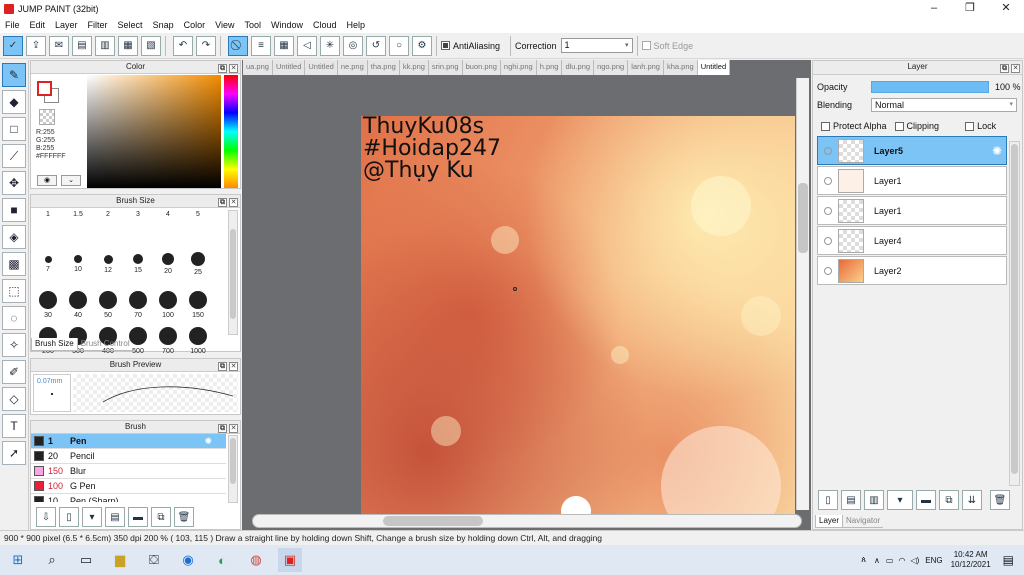 This screenshot has width=1024, height=575. What do you see at coordinates (54, 344) in the screenshot?
I see `tab-brush-size: Brush Size` at bounding box center [54, 344].